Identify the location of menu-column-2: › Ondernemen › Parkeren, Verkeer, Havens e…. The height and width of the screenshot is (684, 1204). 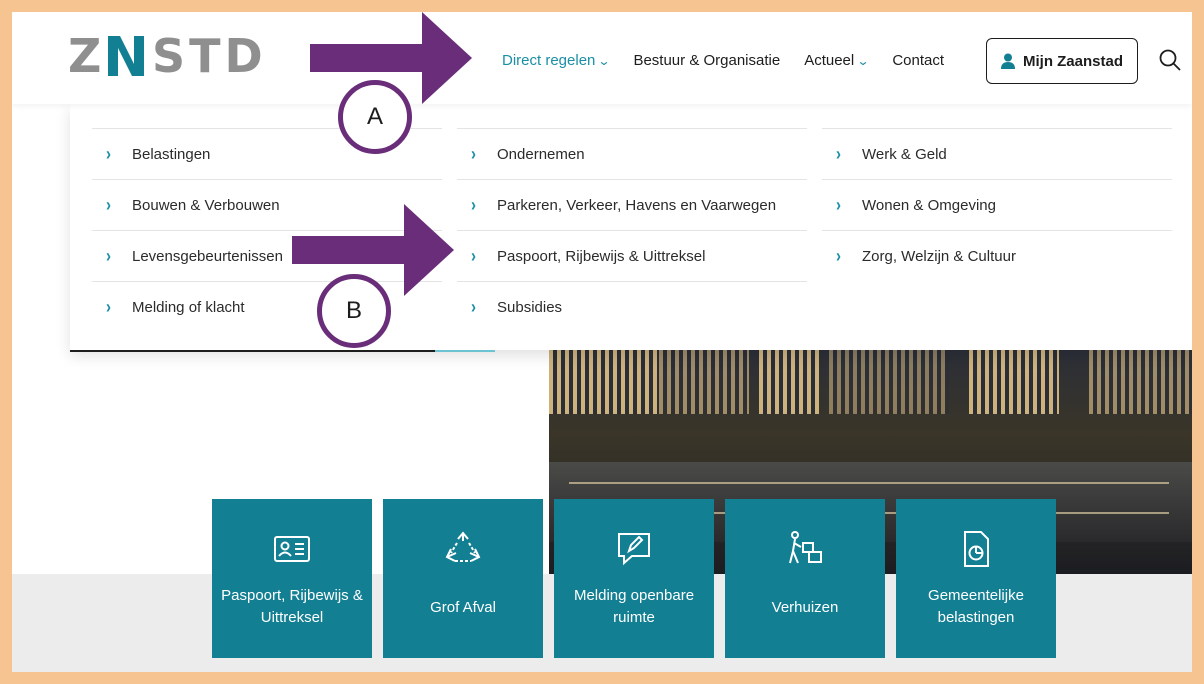
(632, 230).